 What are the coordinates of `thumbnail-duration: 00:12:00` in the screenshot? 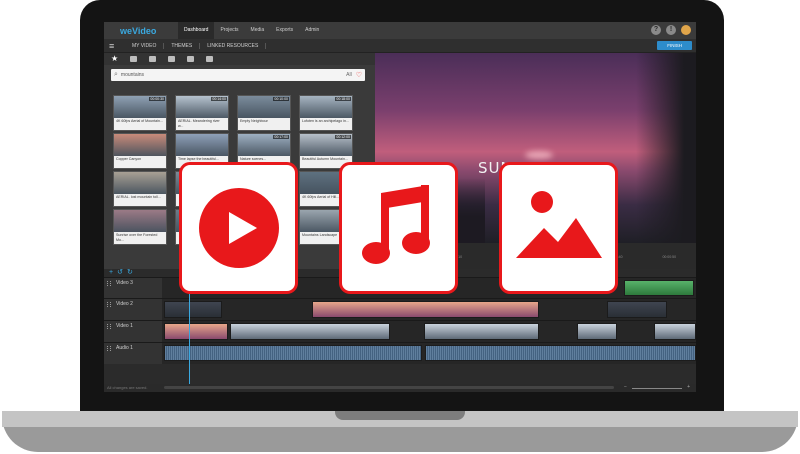 It's located at (343, 137).